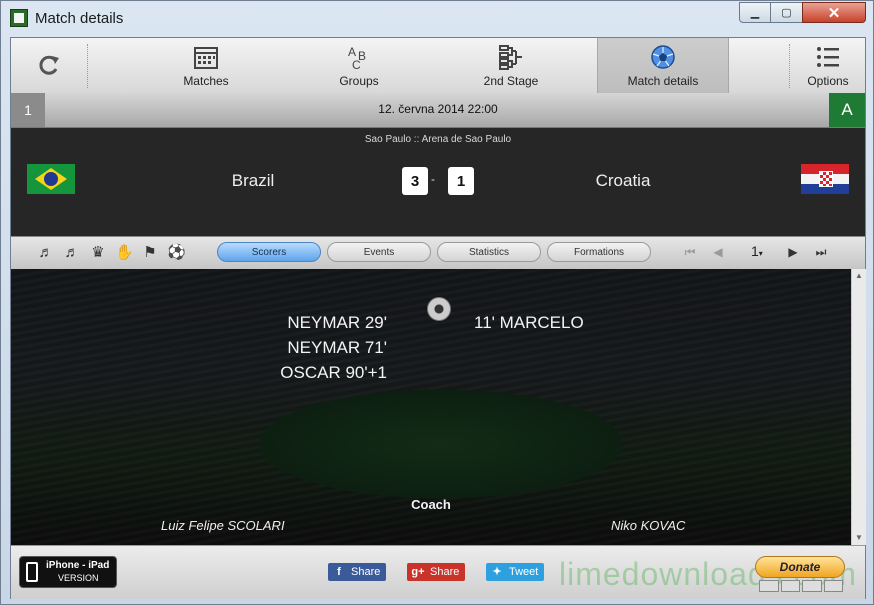 Image resolution: width=874 pixels, height=605 pixels. I want to click on groups-label: Groups, so click(359, 81).